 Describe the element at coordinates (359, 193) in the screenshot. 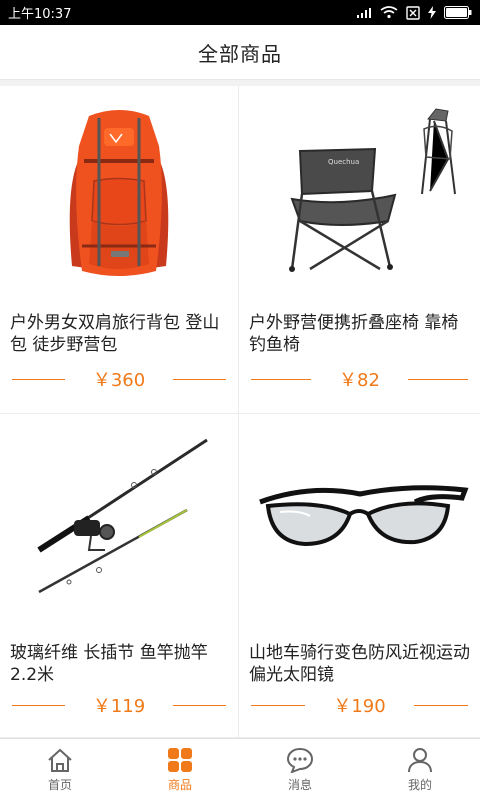

I see `folding-chair-image: Quechua` at that location.